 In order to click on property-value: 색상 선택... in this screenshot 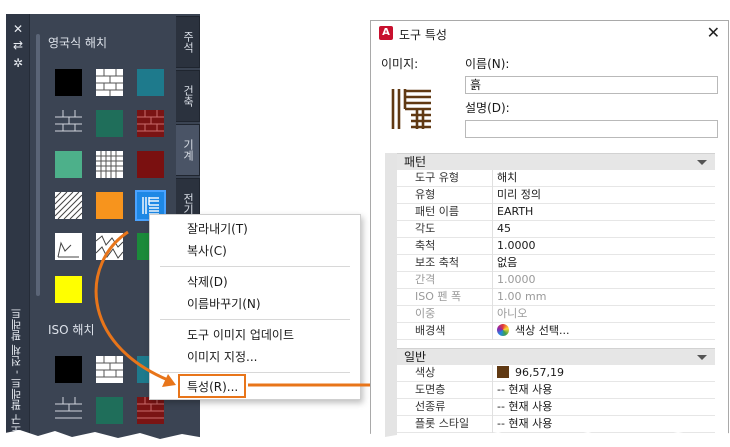, I will do `click(533, 331)`.